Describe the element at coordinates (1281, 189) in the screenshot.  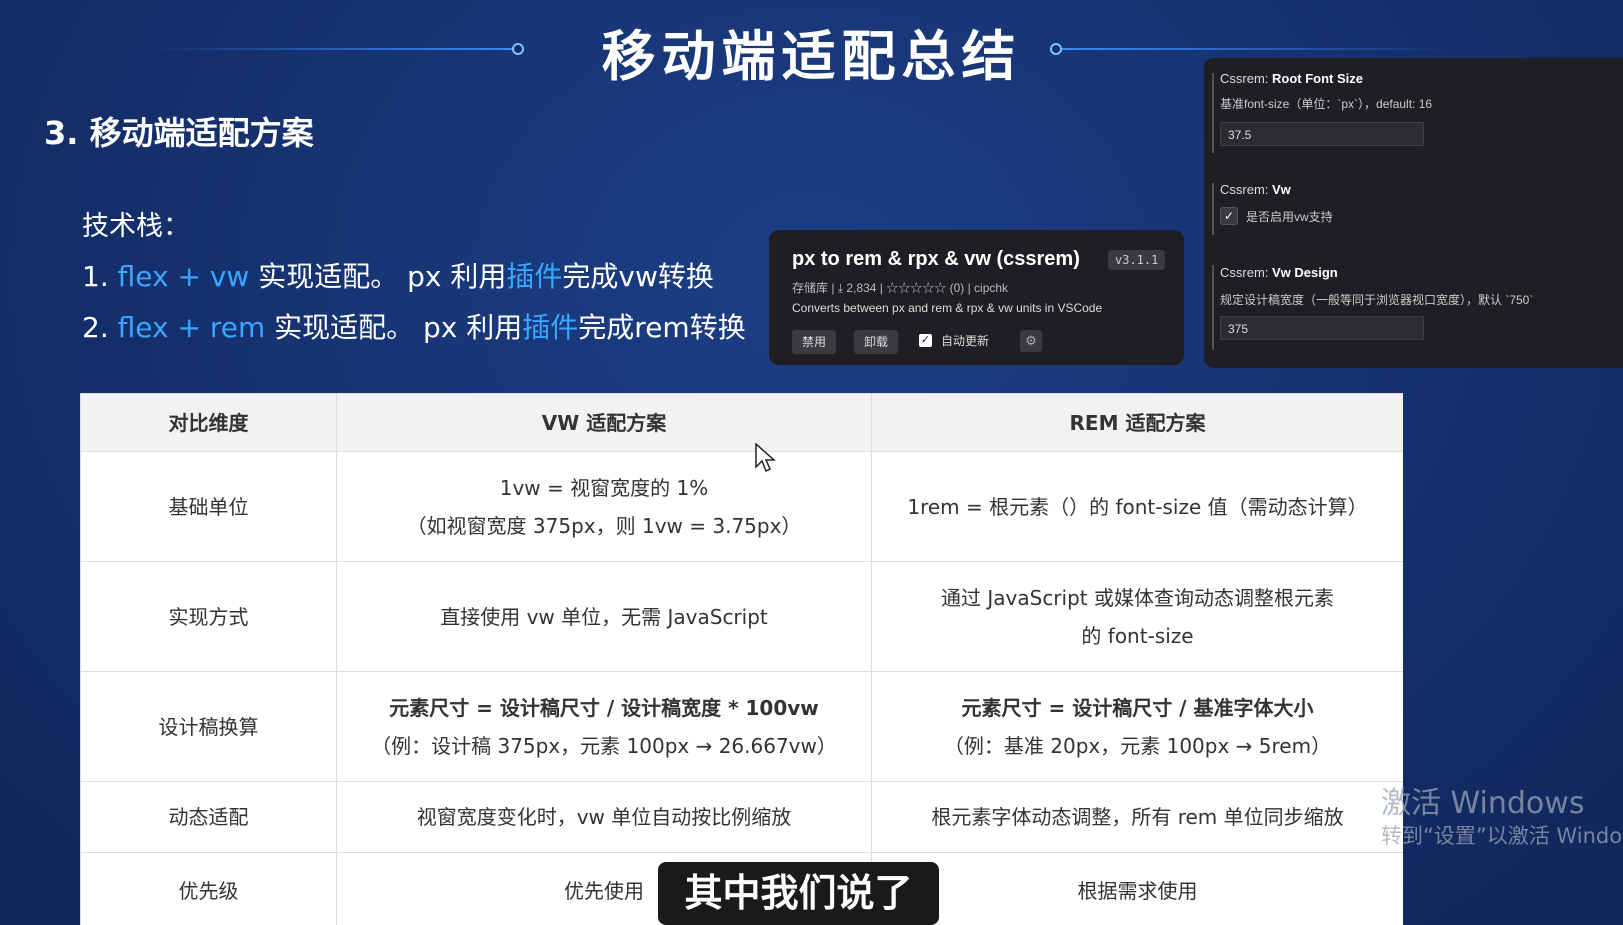
I see `setting-name: Vw` at that location.